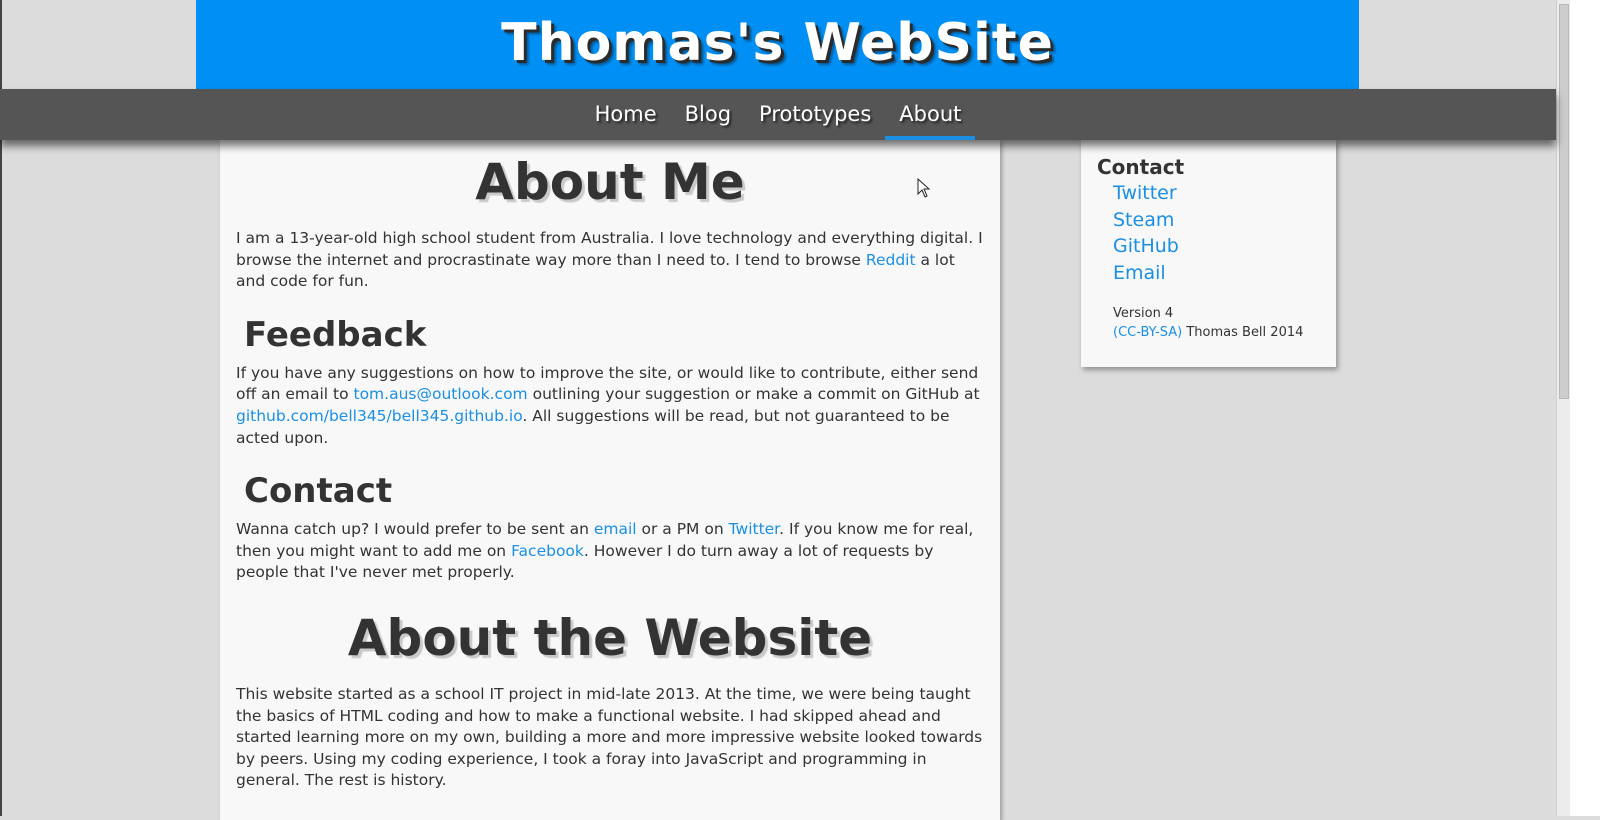  Describe the element at coordinates (930, 114) in the screenshot. I see `nav-item-about: About` at that location.